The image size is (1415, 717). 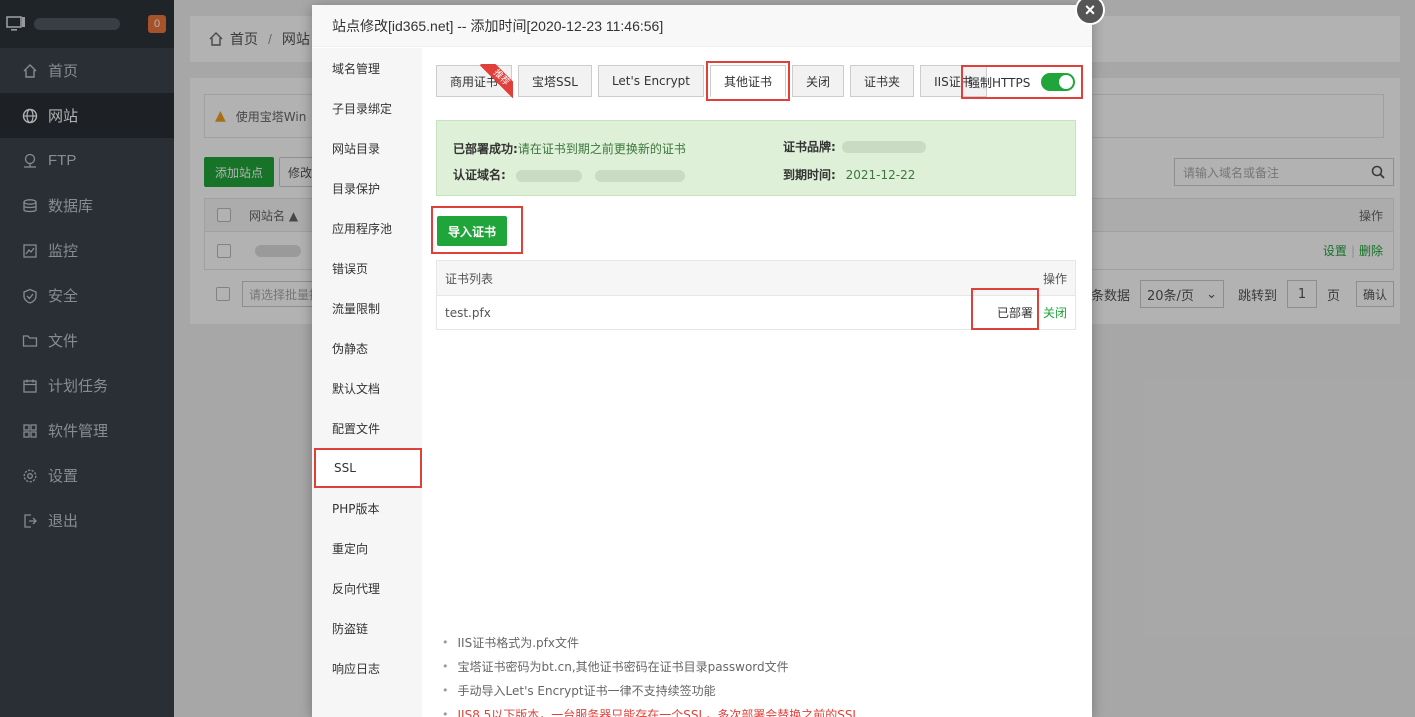 What do you see at coordinates (1005, 309) in the screenshot?
I see `status-highlight` at bounding box center [1005, 309].